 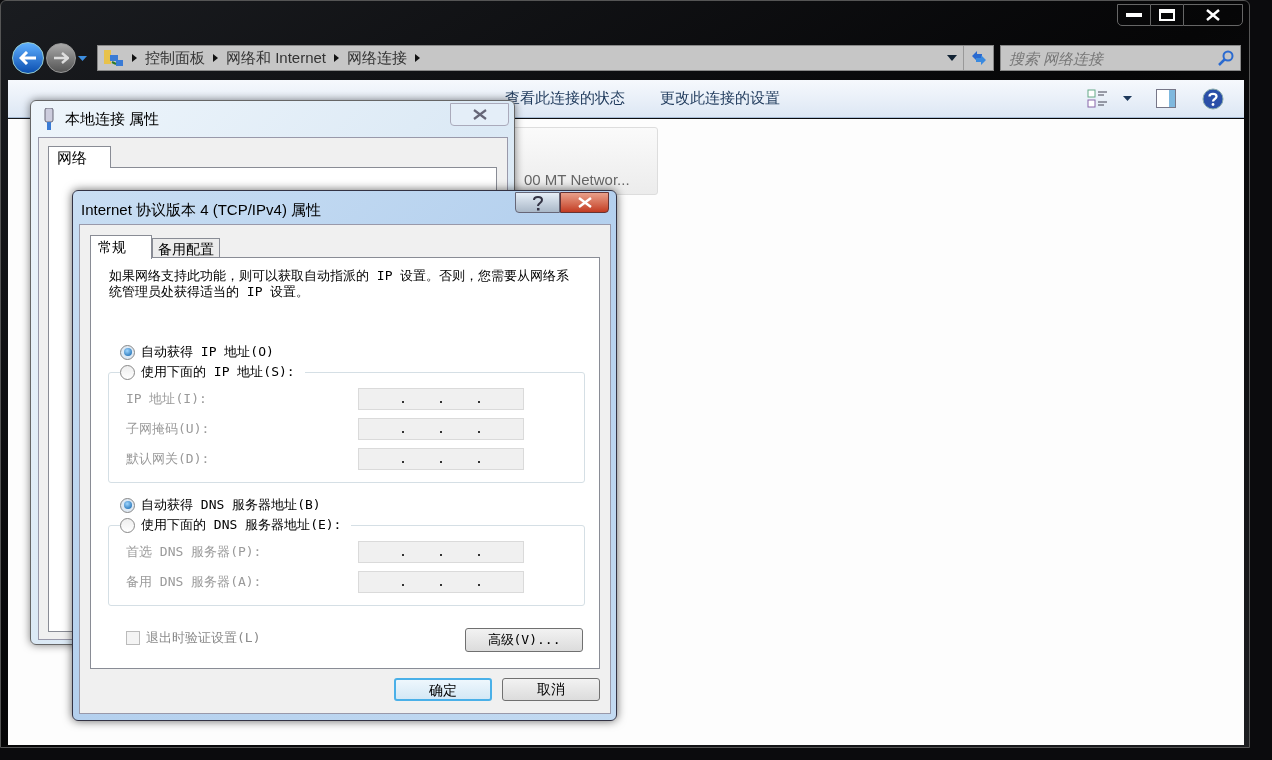 I want to click on network-adapter-icon, so click(x=49, y=119).